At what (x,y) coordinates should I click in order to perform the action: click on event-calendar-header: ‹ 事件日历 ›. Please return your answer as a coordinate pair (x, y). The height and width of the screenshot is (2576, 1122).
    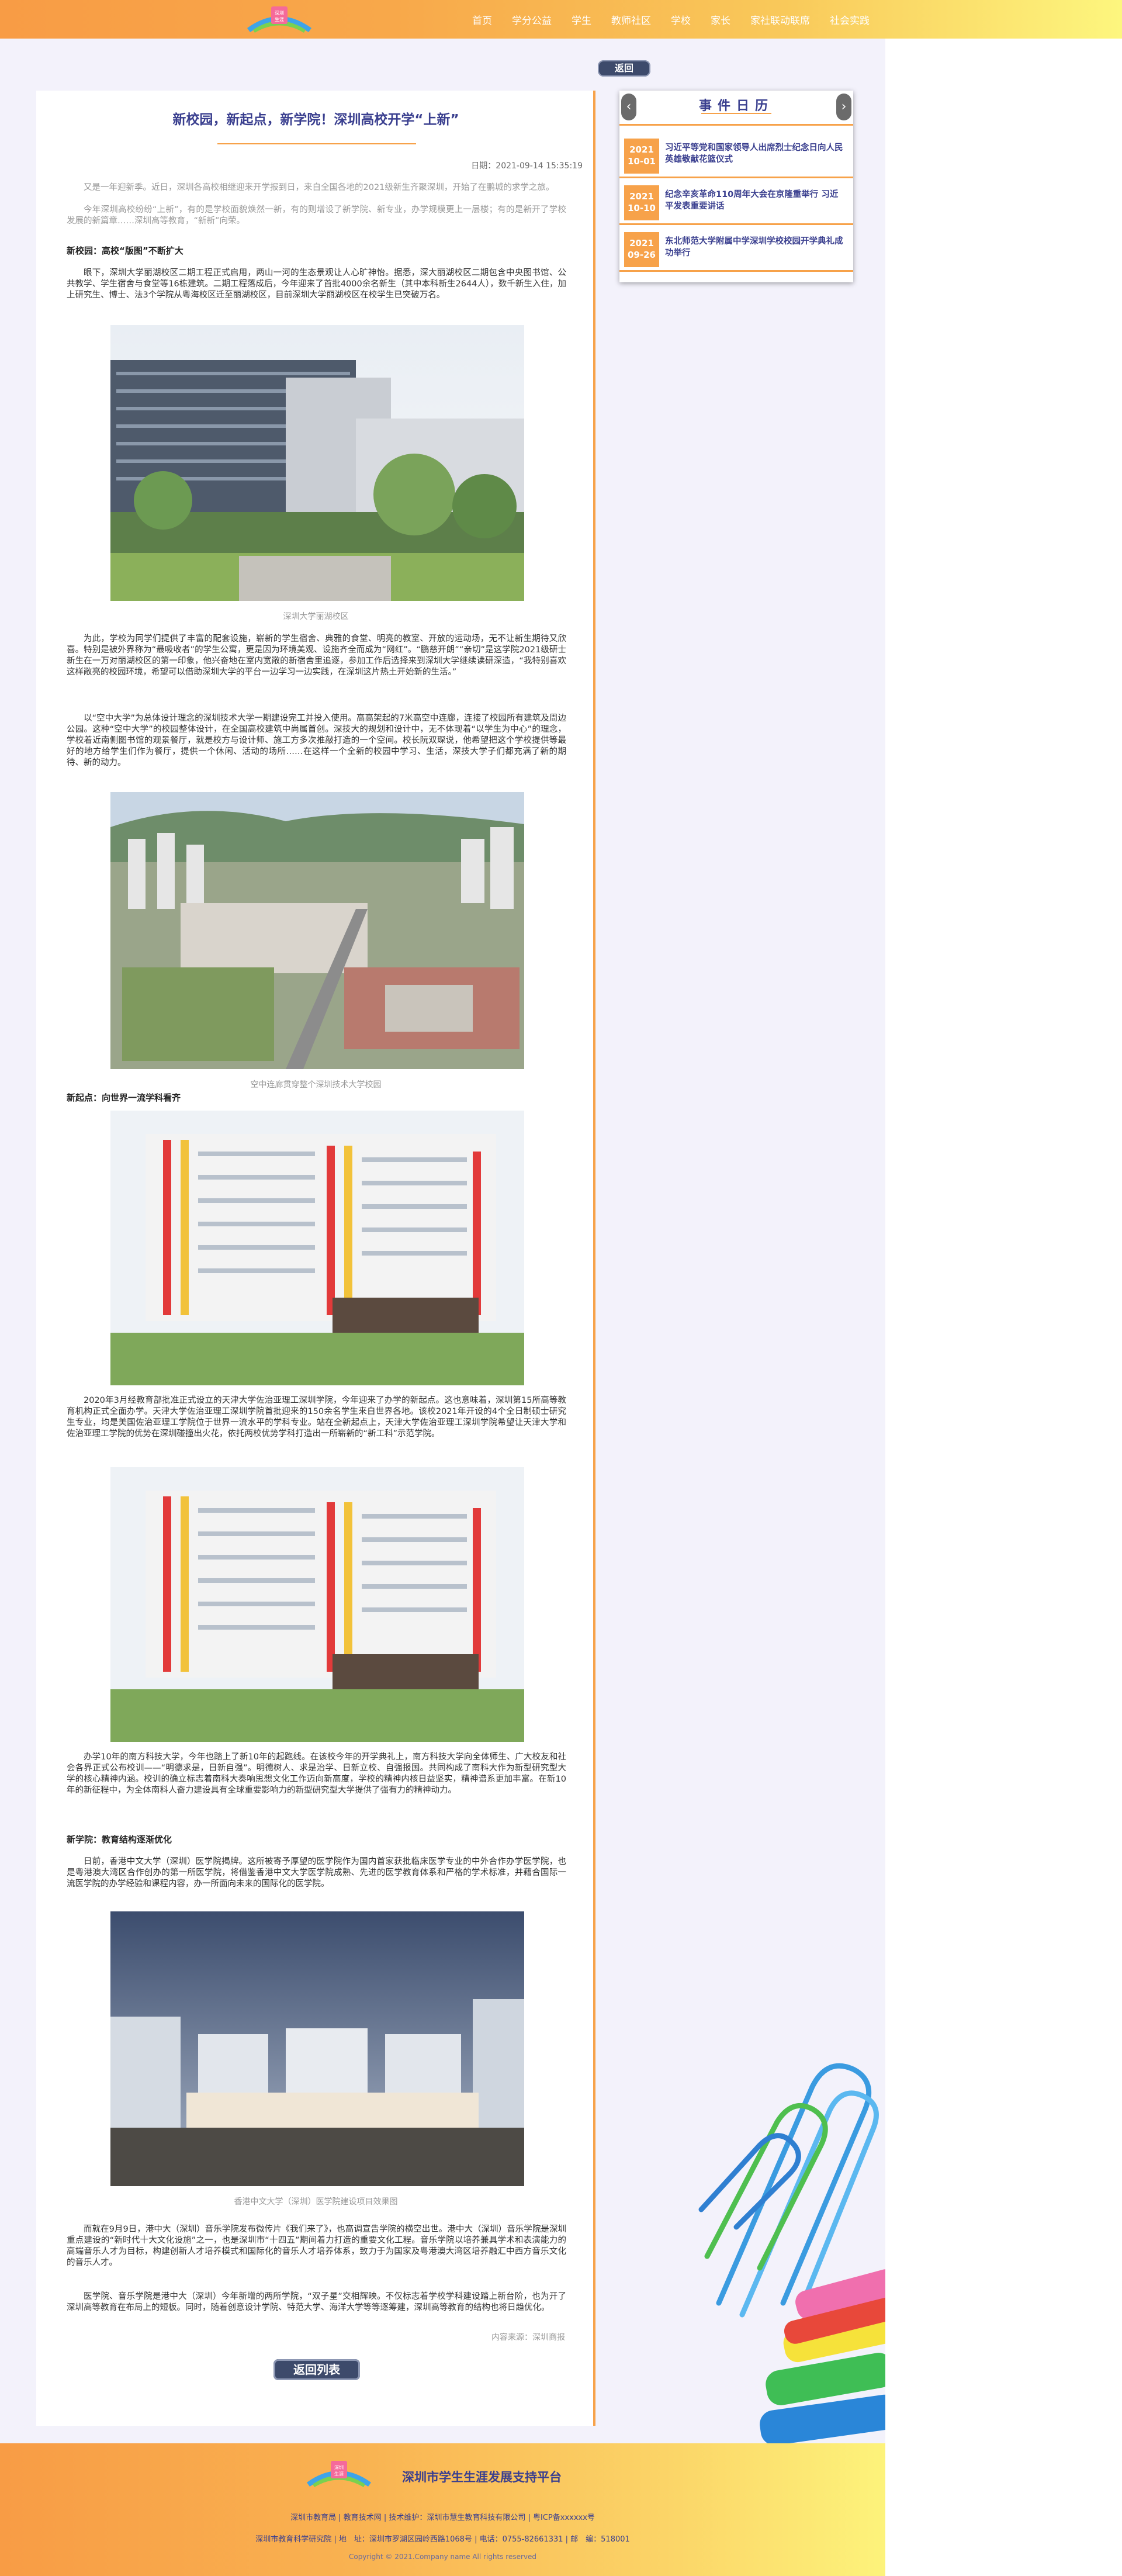
    Looking at the image, I should click on (736, 108).